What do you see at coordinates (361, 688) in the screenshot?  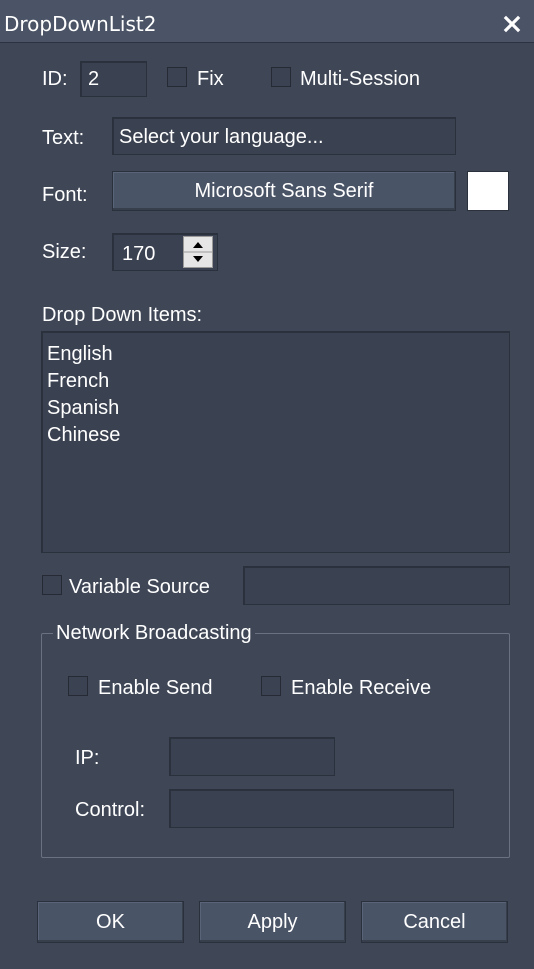 I see `enable-receive-label: Enable Receive` at bounding box center [361, 688].